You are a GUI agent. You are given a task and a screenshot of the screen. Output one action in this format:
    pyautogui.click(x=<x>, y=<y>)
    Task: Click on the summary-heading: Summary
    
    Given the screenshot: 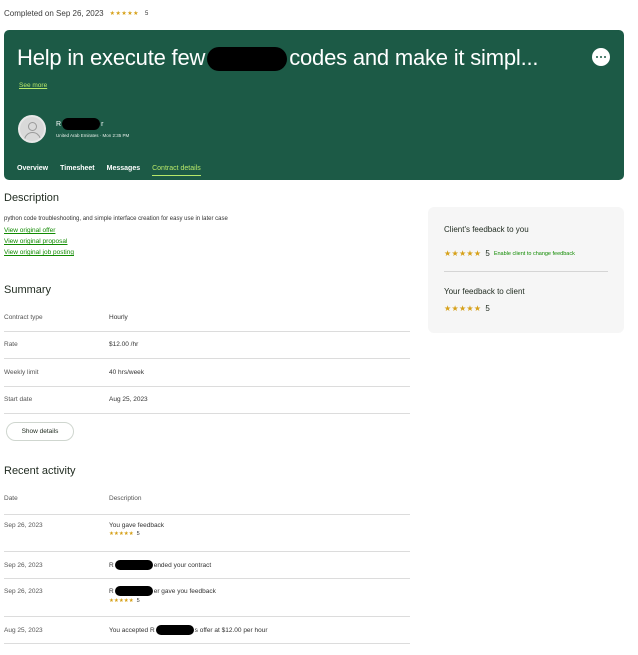 What is the action you would take?
    pyautogui.click(x=28, y=290)
    